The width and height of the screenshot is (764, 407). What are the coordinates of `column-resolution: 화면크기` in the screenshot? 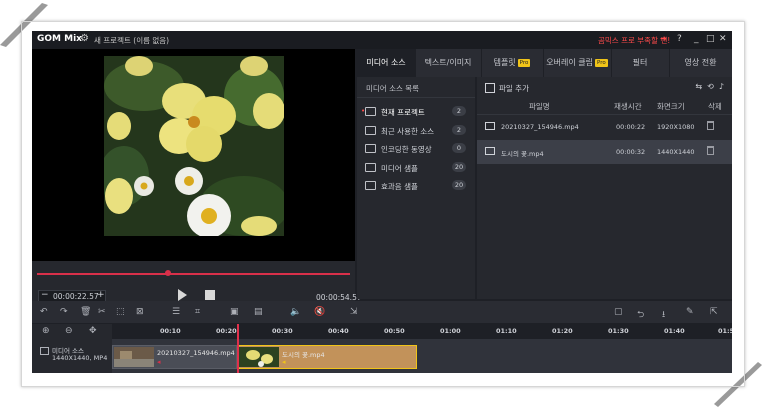 It's located at (671, 106).